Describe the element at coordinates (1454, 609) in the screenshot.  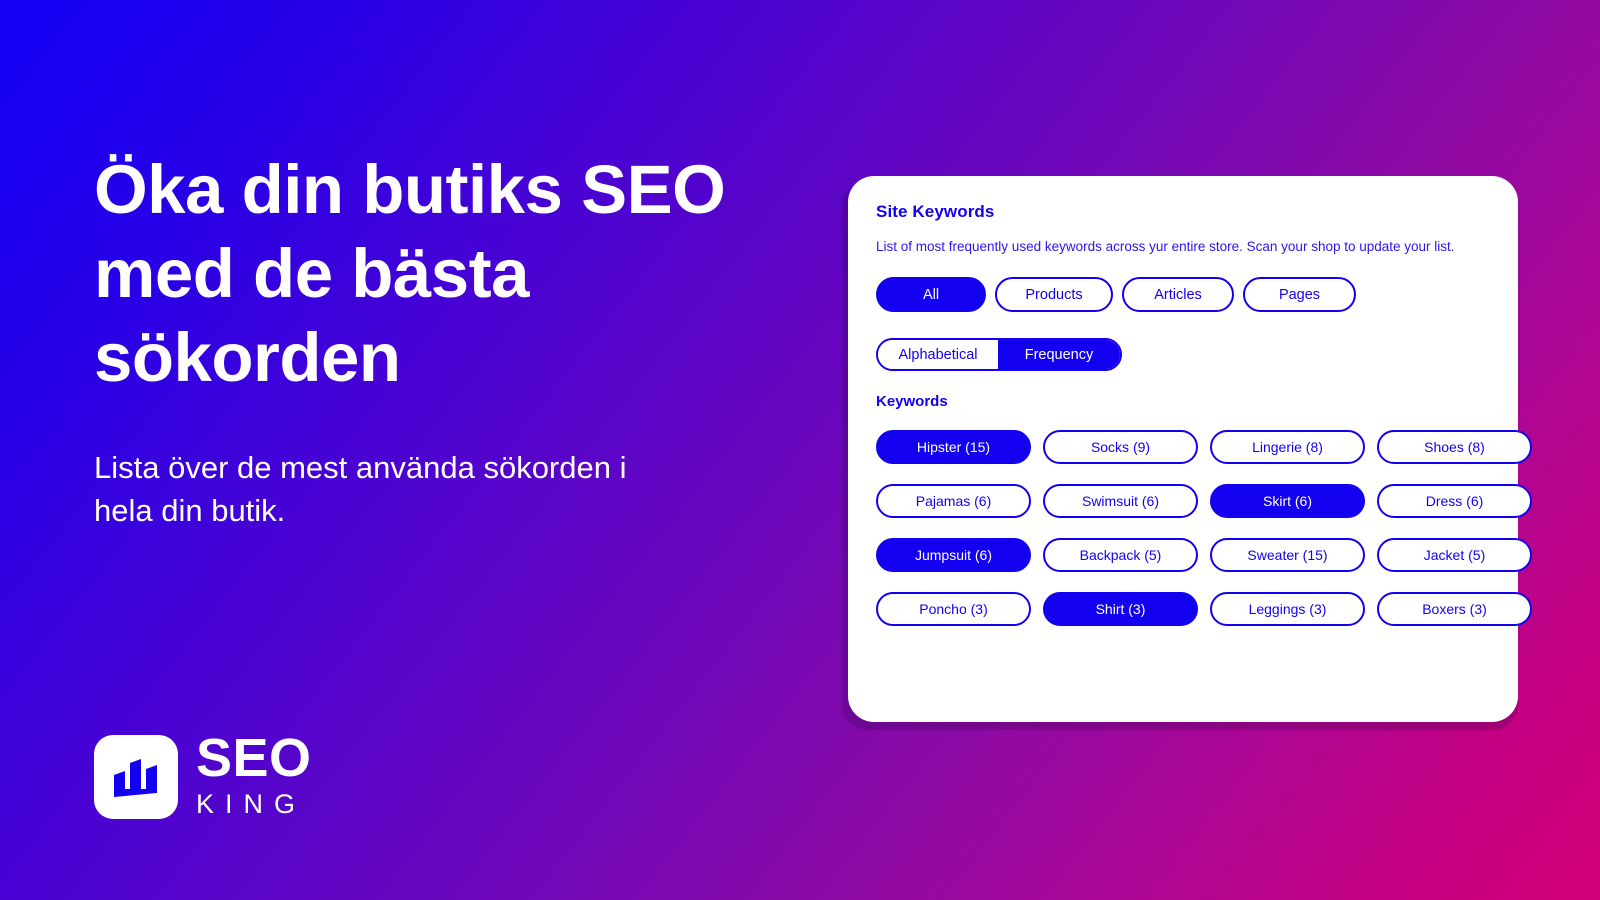
I see `keyword-chip: Boxers (3)` at that location.